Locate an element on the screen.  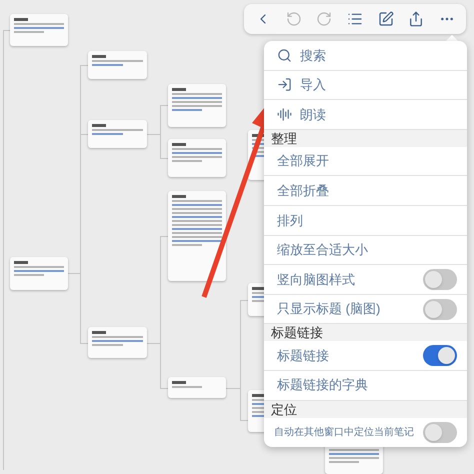
section-header: 标题链接 is located at coordinates (365, 333).